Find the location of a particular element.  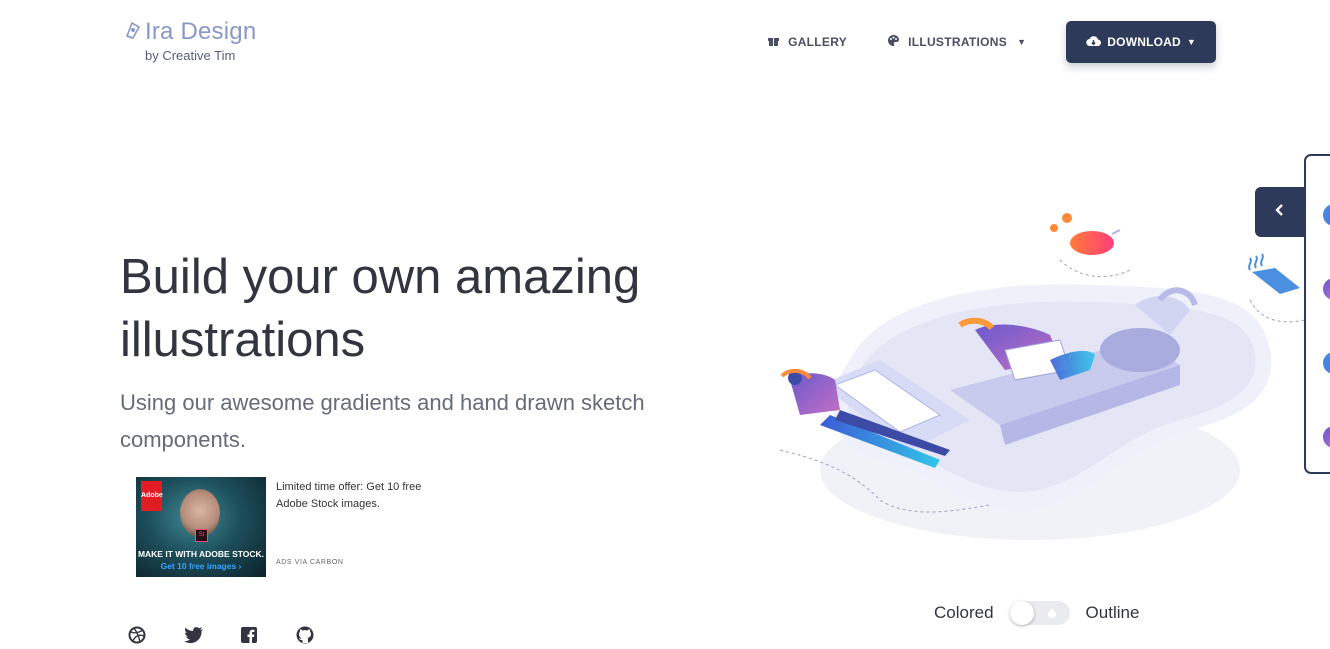

toggle-left-label: Colored is located at coordinates (964, 612).